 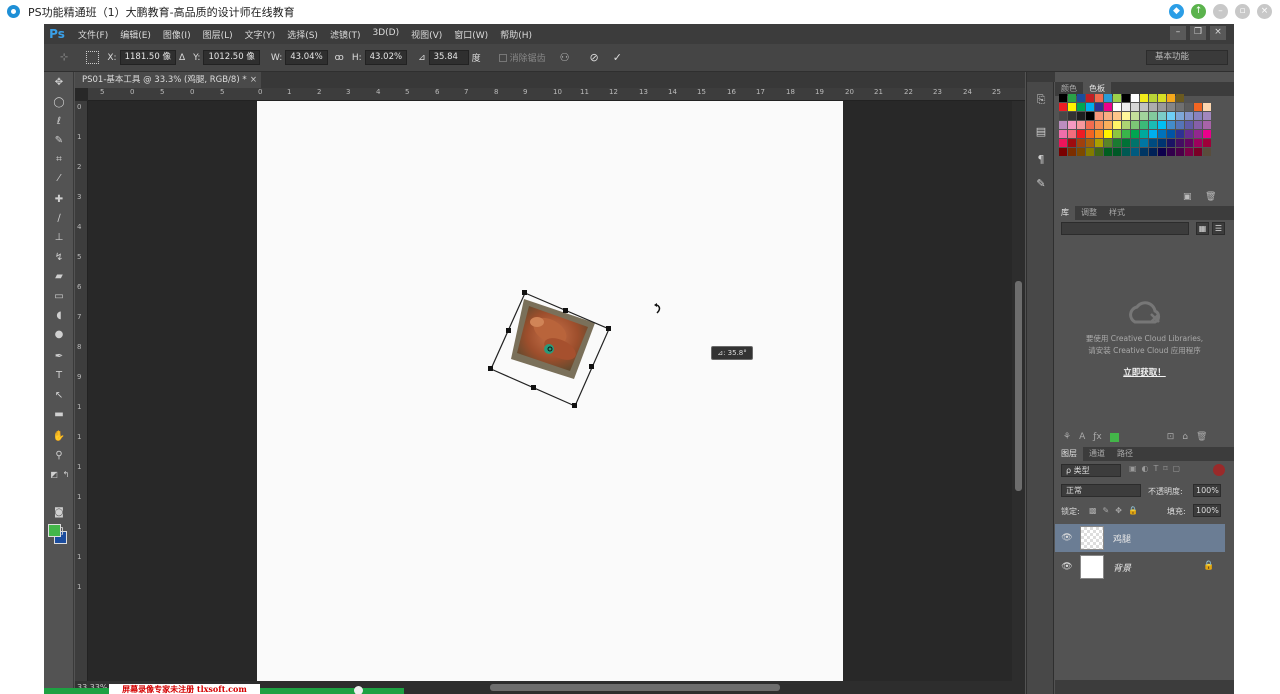 What do you see at coordinates (59, 316) in the screenshot?
I see `blur-tool-icon: ◖` at bounding box center [59, 316].